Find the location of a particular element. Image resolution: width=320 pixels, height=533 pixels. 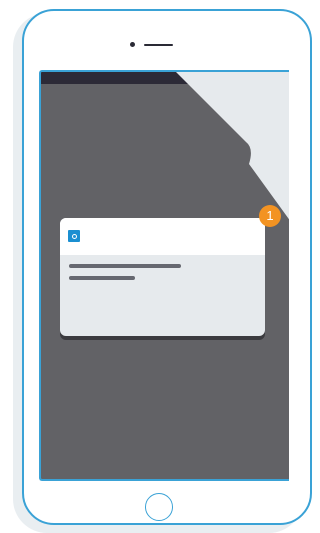

notification-badge: 1 is located at coordinates (270, 216).